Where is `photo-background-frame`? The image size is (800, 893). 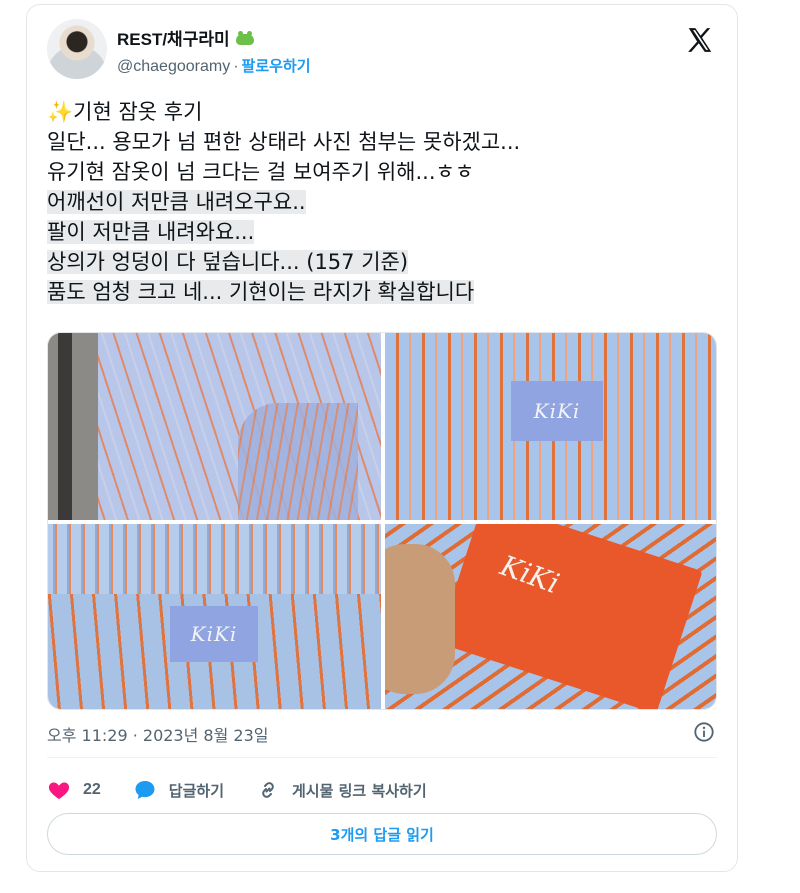 photo-background-frame is located at coordinates (65, 426).